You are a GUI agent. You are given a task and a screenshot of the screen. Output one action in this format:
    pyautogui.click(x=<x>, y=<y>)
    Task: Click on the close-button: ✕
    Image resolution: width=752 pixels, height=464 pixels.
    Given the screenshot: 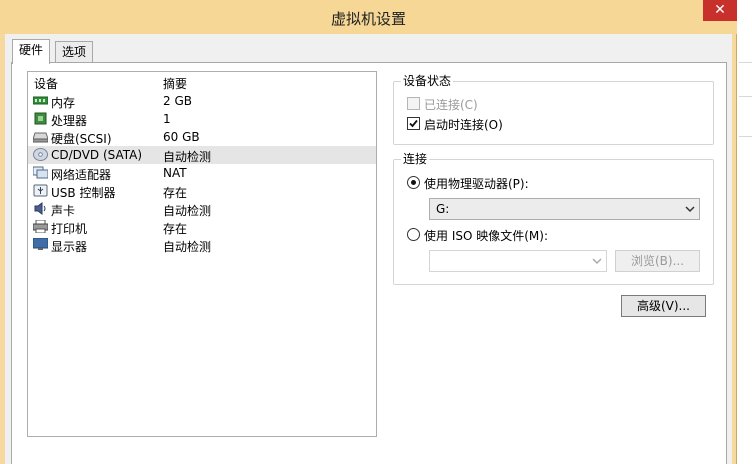 What is the action you would take?
    pyautogui.click(x=720, y=10)
    